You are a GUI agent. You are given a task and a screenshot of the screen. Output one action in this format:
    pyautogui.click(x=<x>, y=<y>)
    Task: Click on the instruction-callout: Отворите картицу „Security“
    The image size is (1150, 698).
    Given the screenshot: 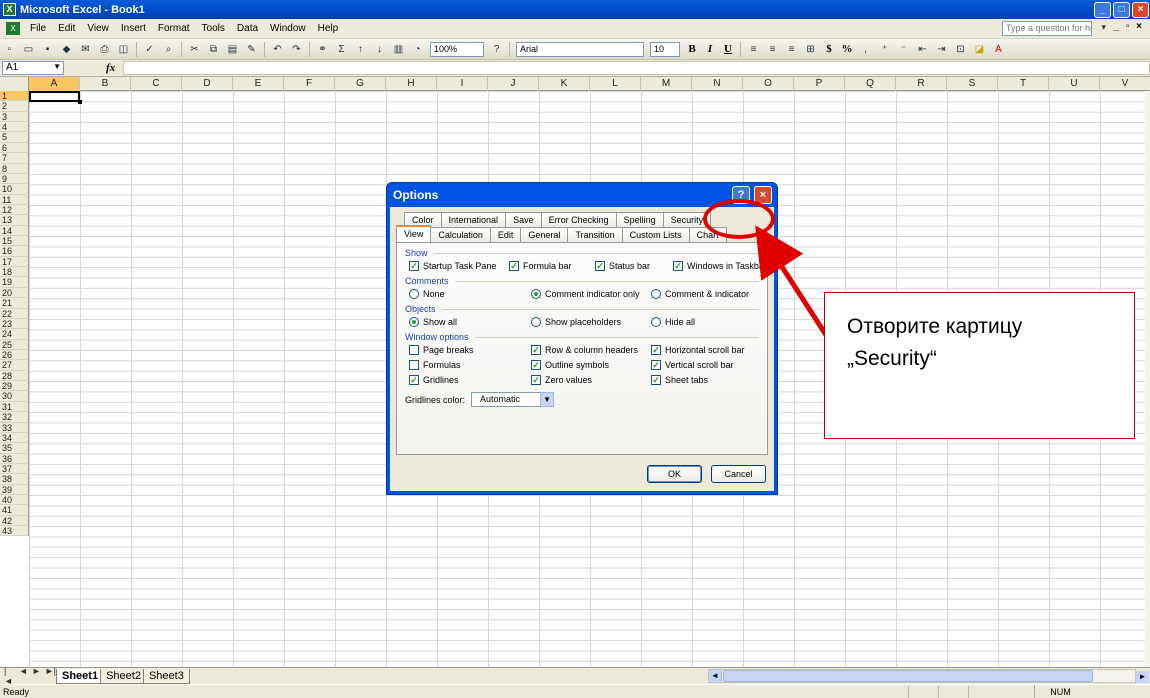 What is the action you would take?
    pyautogui.click(x=979, y=365)
    